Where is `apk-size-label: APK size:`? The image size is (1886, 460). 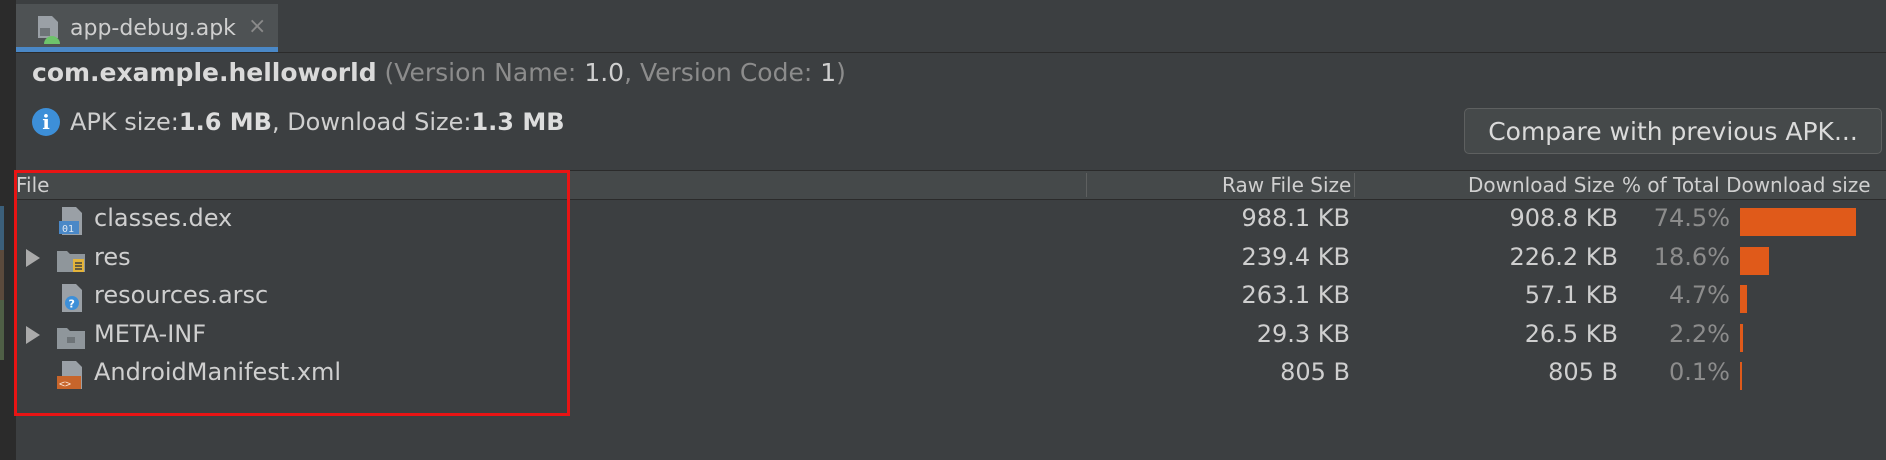 apk-size-label: APK size: is located at coordinates (124, 122).